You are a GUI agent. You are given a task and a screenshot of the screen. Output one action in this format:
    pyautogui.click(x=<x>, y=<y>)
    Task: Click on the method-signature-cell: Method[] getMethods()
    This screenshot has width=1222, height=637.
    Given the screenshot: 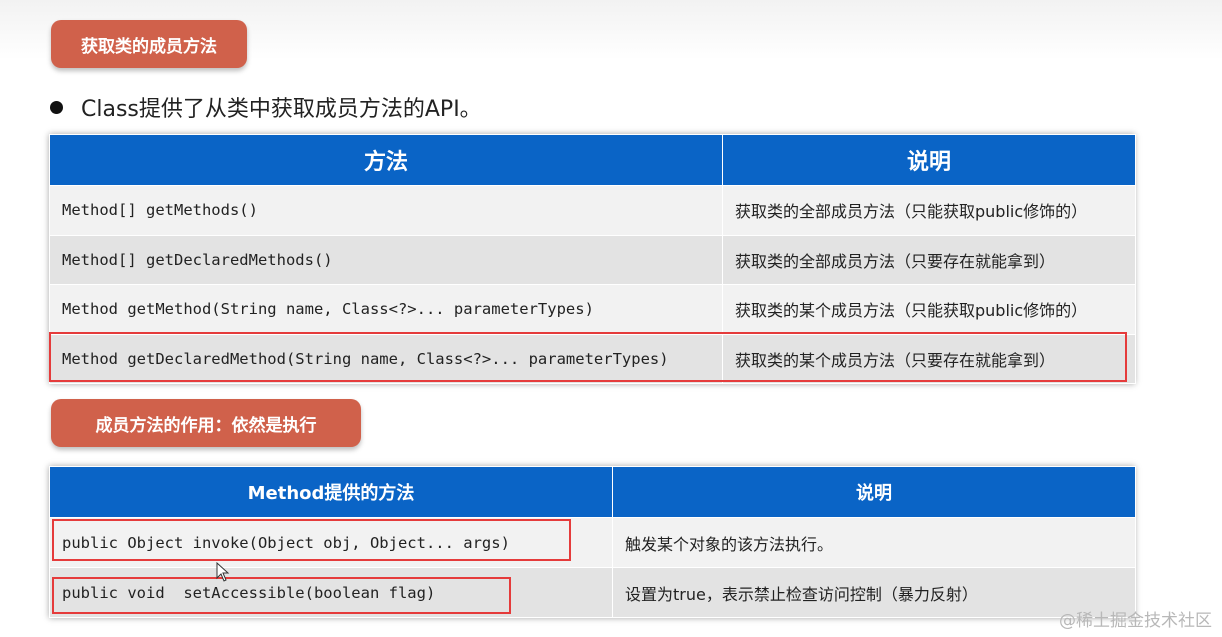 What is the action you would take?
    pyautogui.click(x=386, y=210)
    